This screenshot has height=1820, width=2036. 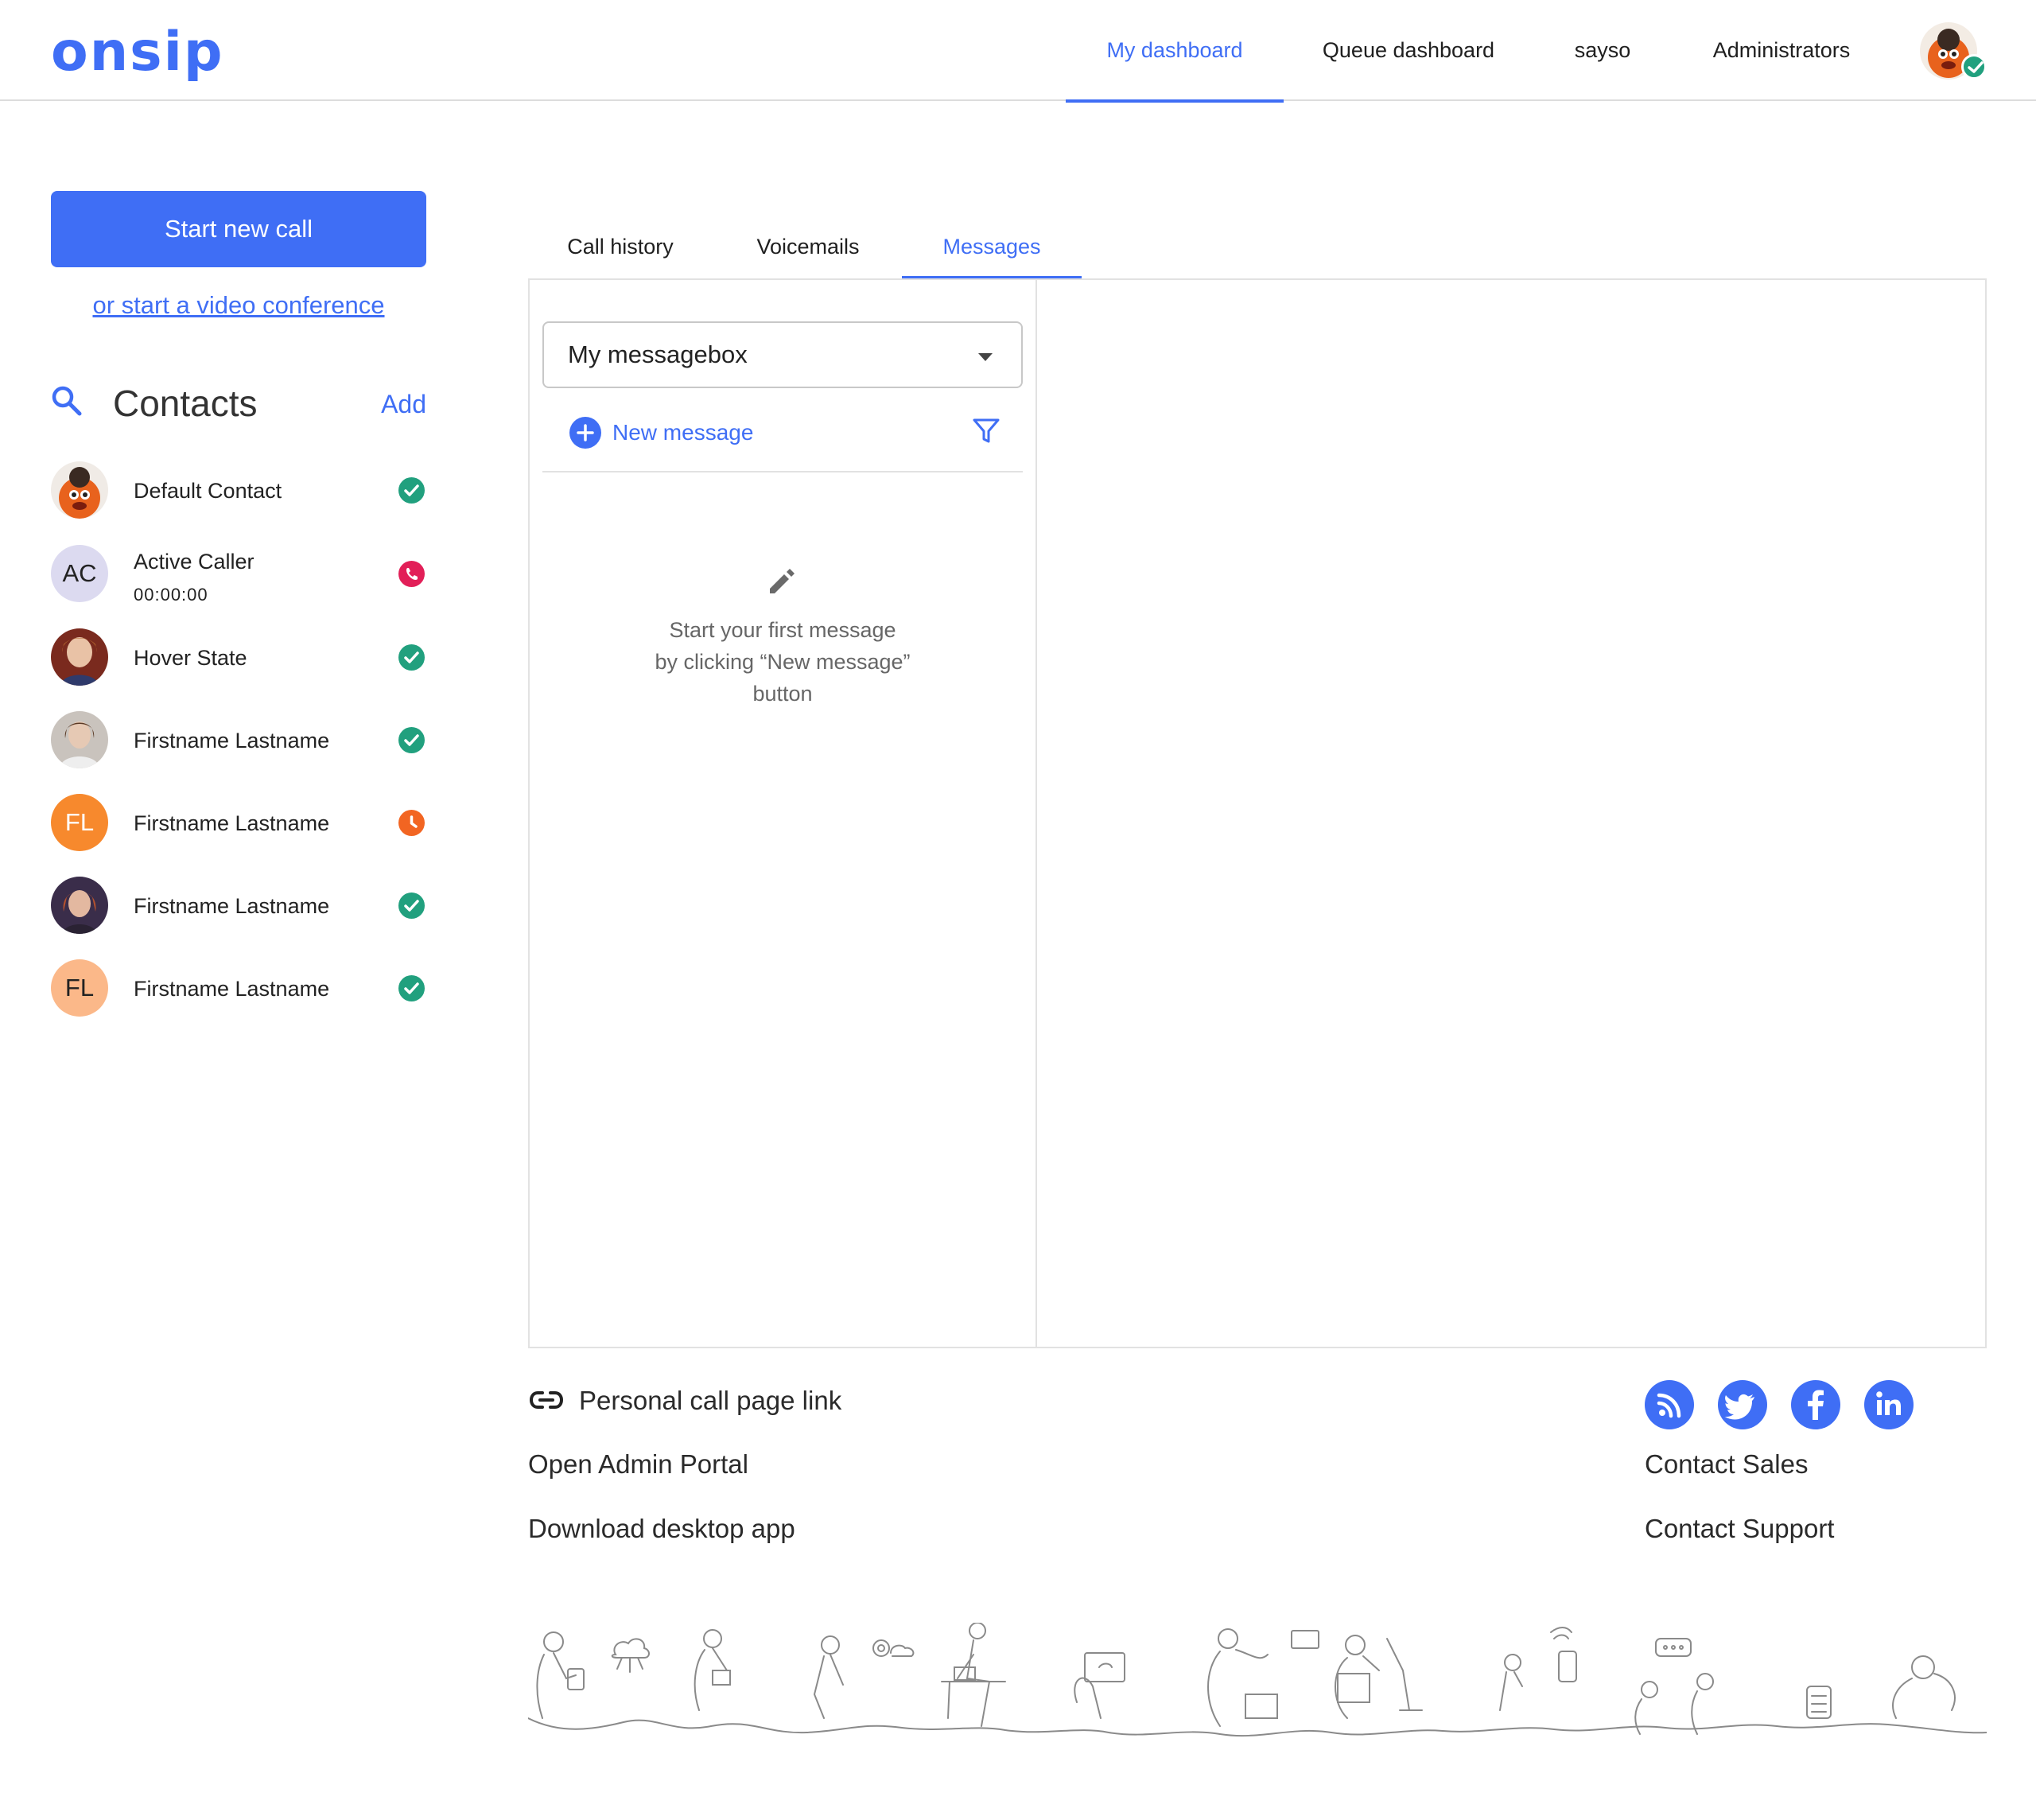 I want to click on nav-sayso: sayso, so click(x=1602, y=50).